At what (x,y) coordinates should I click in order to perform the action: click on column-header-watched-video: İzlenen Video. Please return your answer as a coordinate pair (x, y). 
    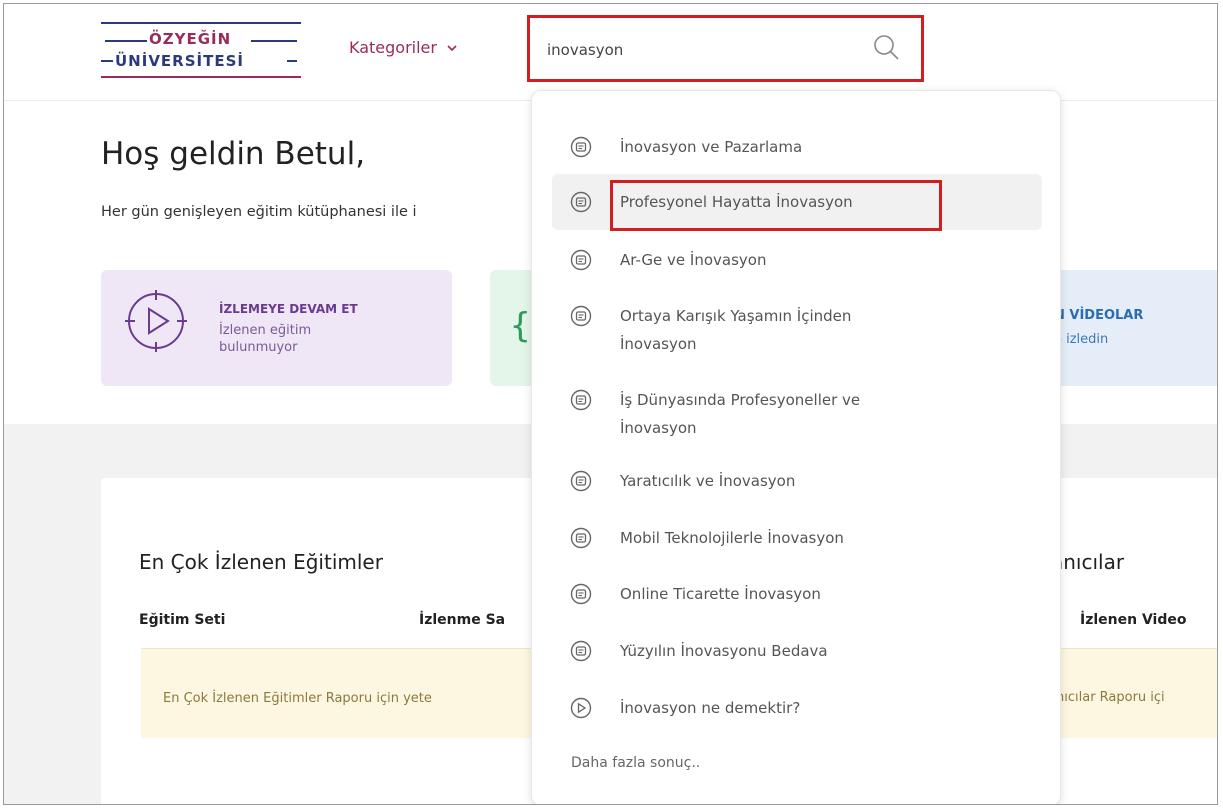
    Looking at the image, I should click on (1133, 620).